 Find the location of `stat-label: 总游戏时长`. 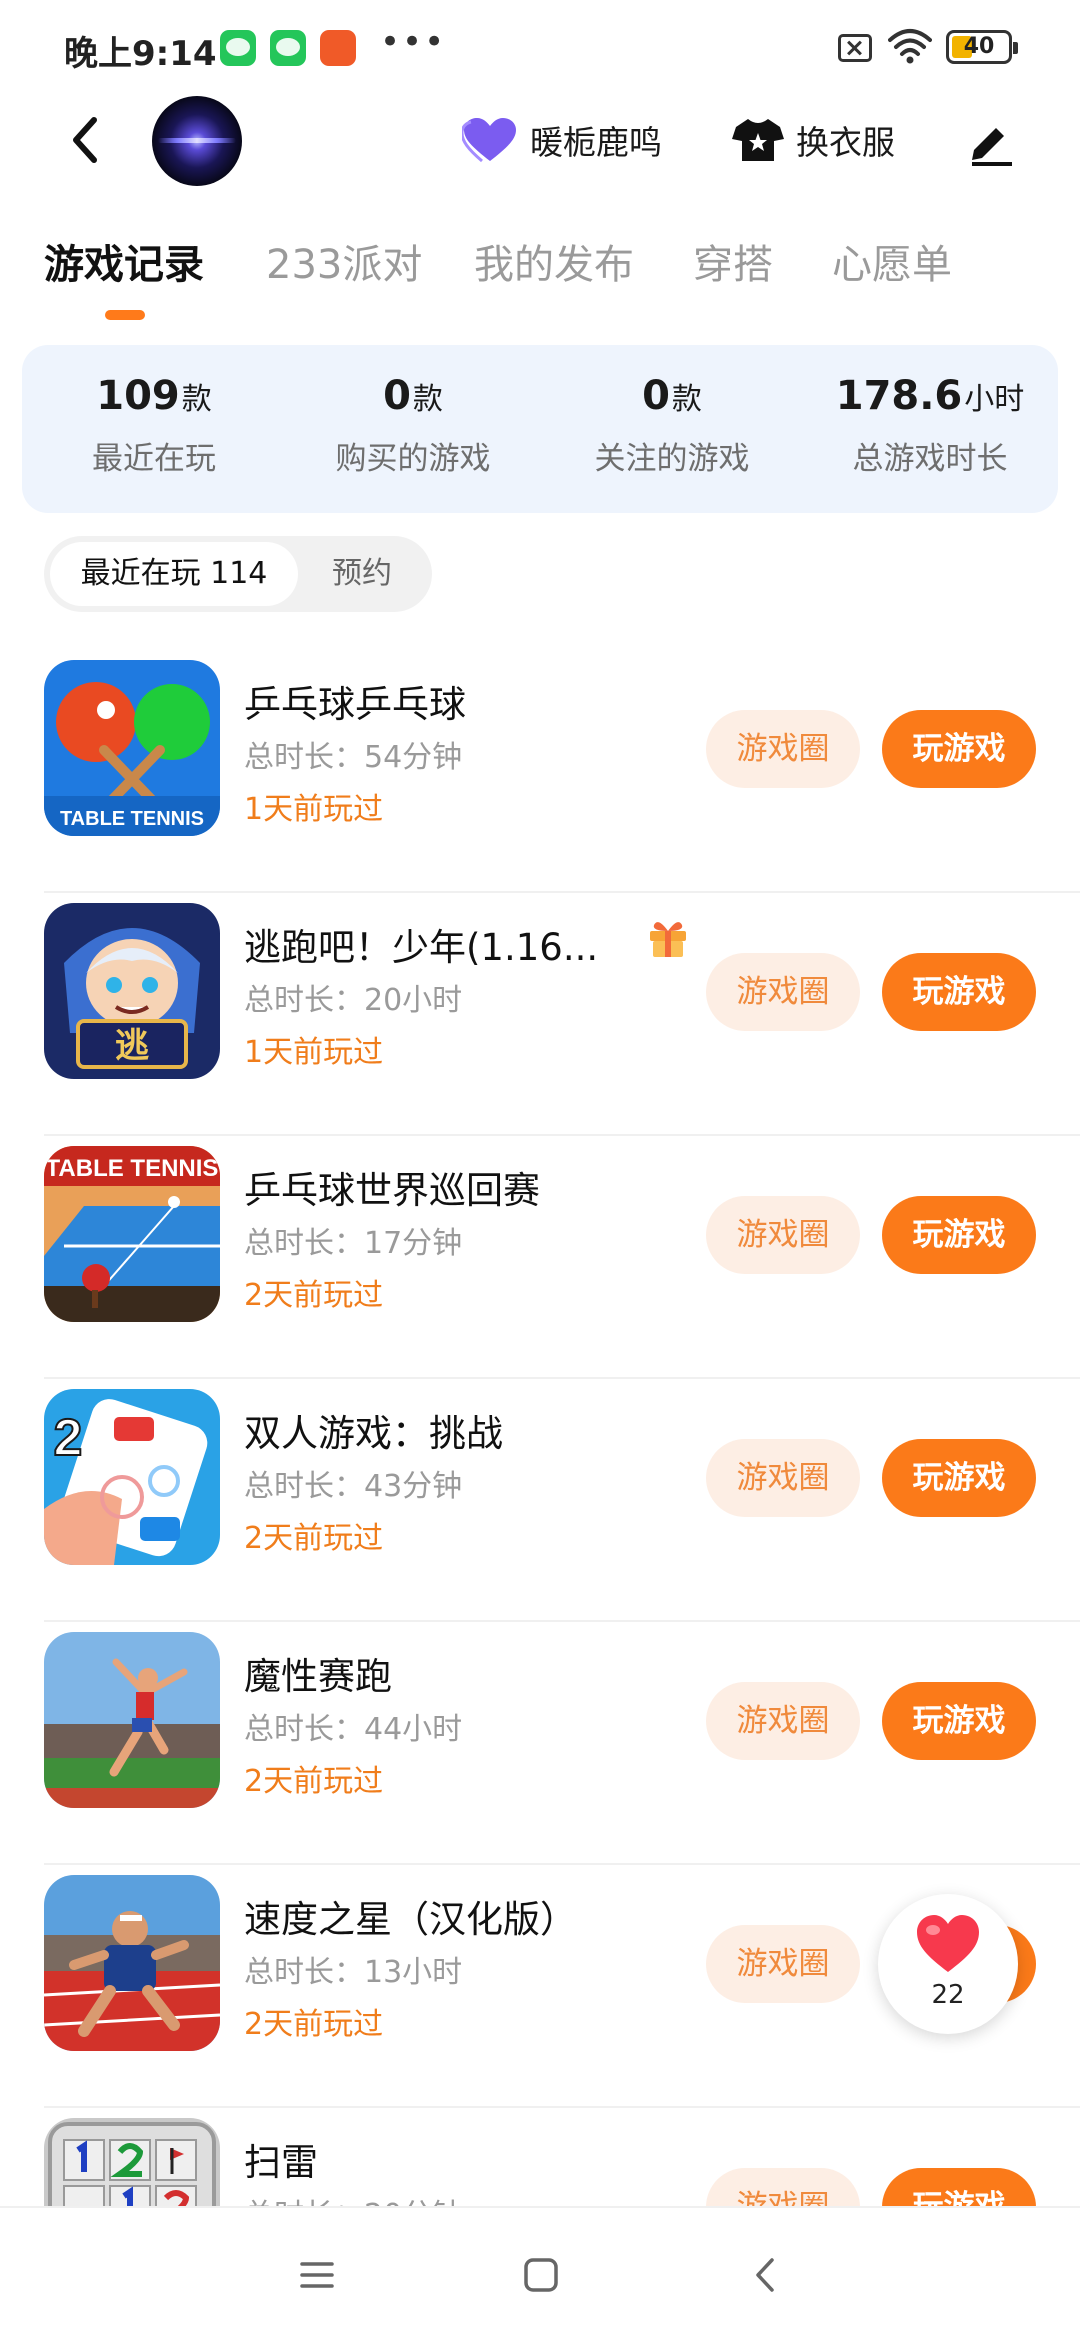

stat-label: 总游戏时长 is located at coordinates (930, 459).